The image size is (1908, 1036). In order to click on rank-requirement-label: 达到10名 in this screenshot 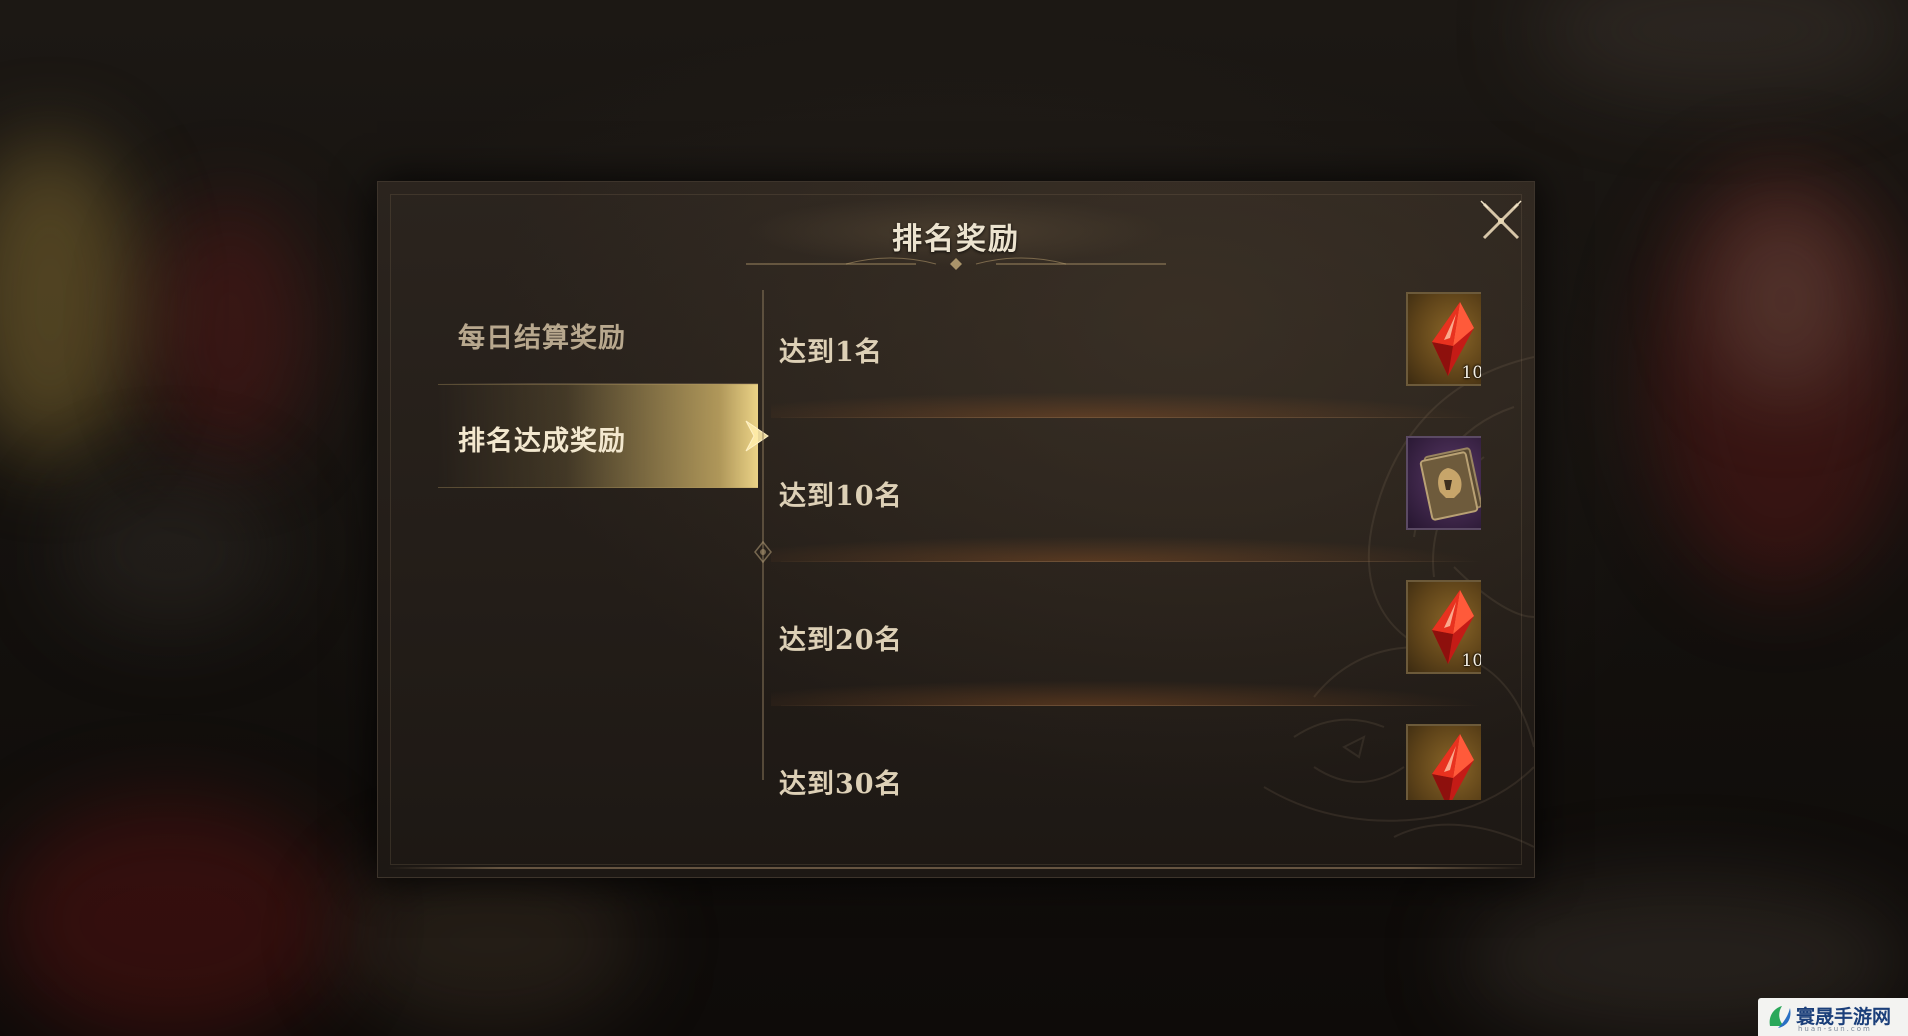, I will do `click(841, 496)`.